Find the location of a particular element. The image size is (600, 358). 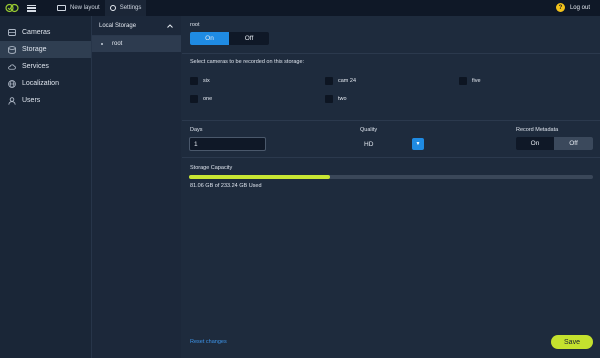

sidebar-item-label: Services is located at coordinates (35, 66).